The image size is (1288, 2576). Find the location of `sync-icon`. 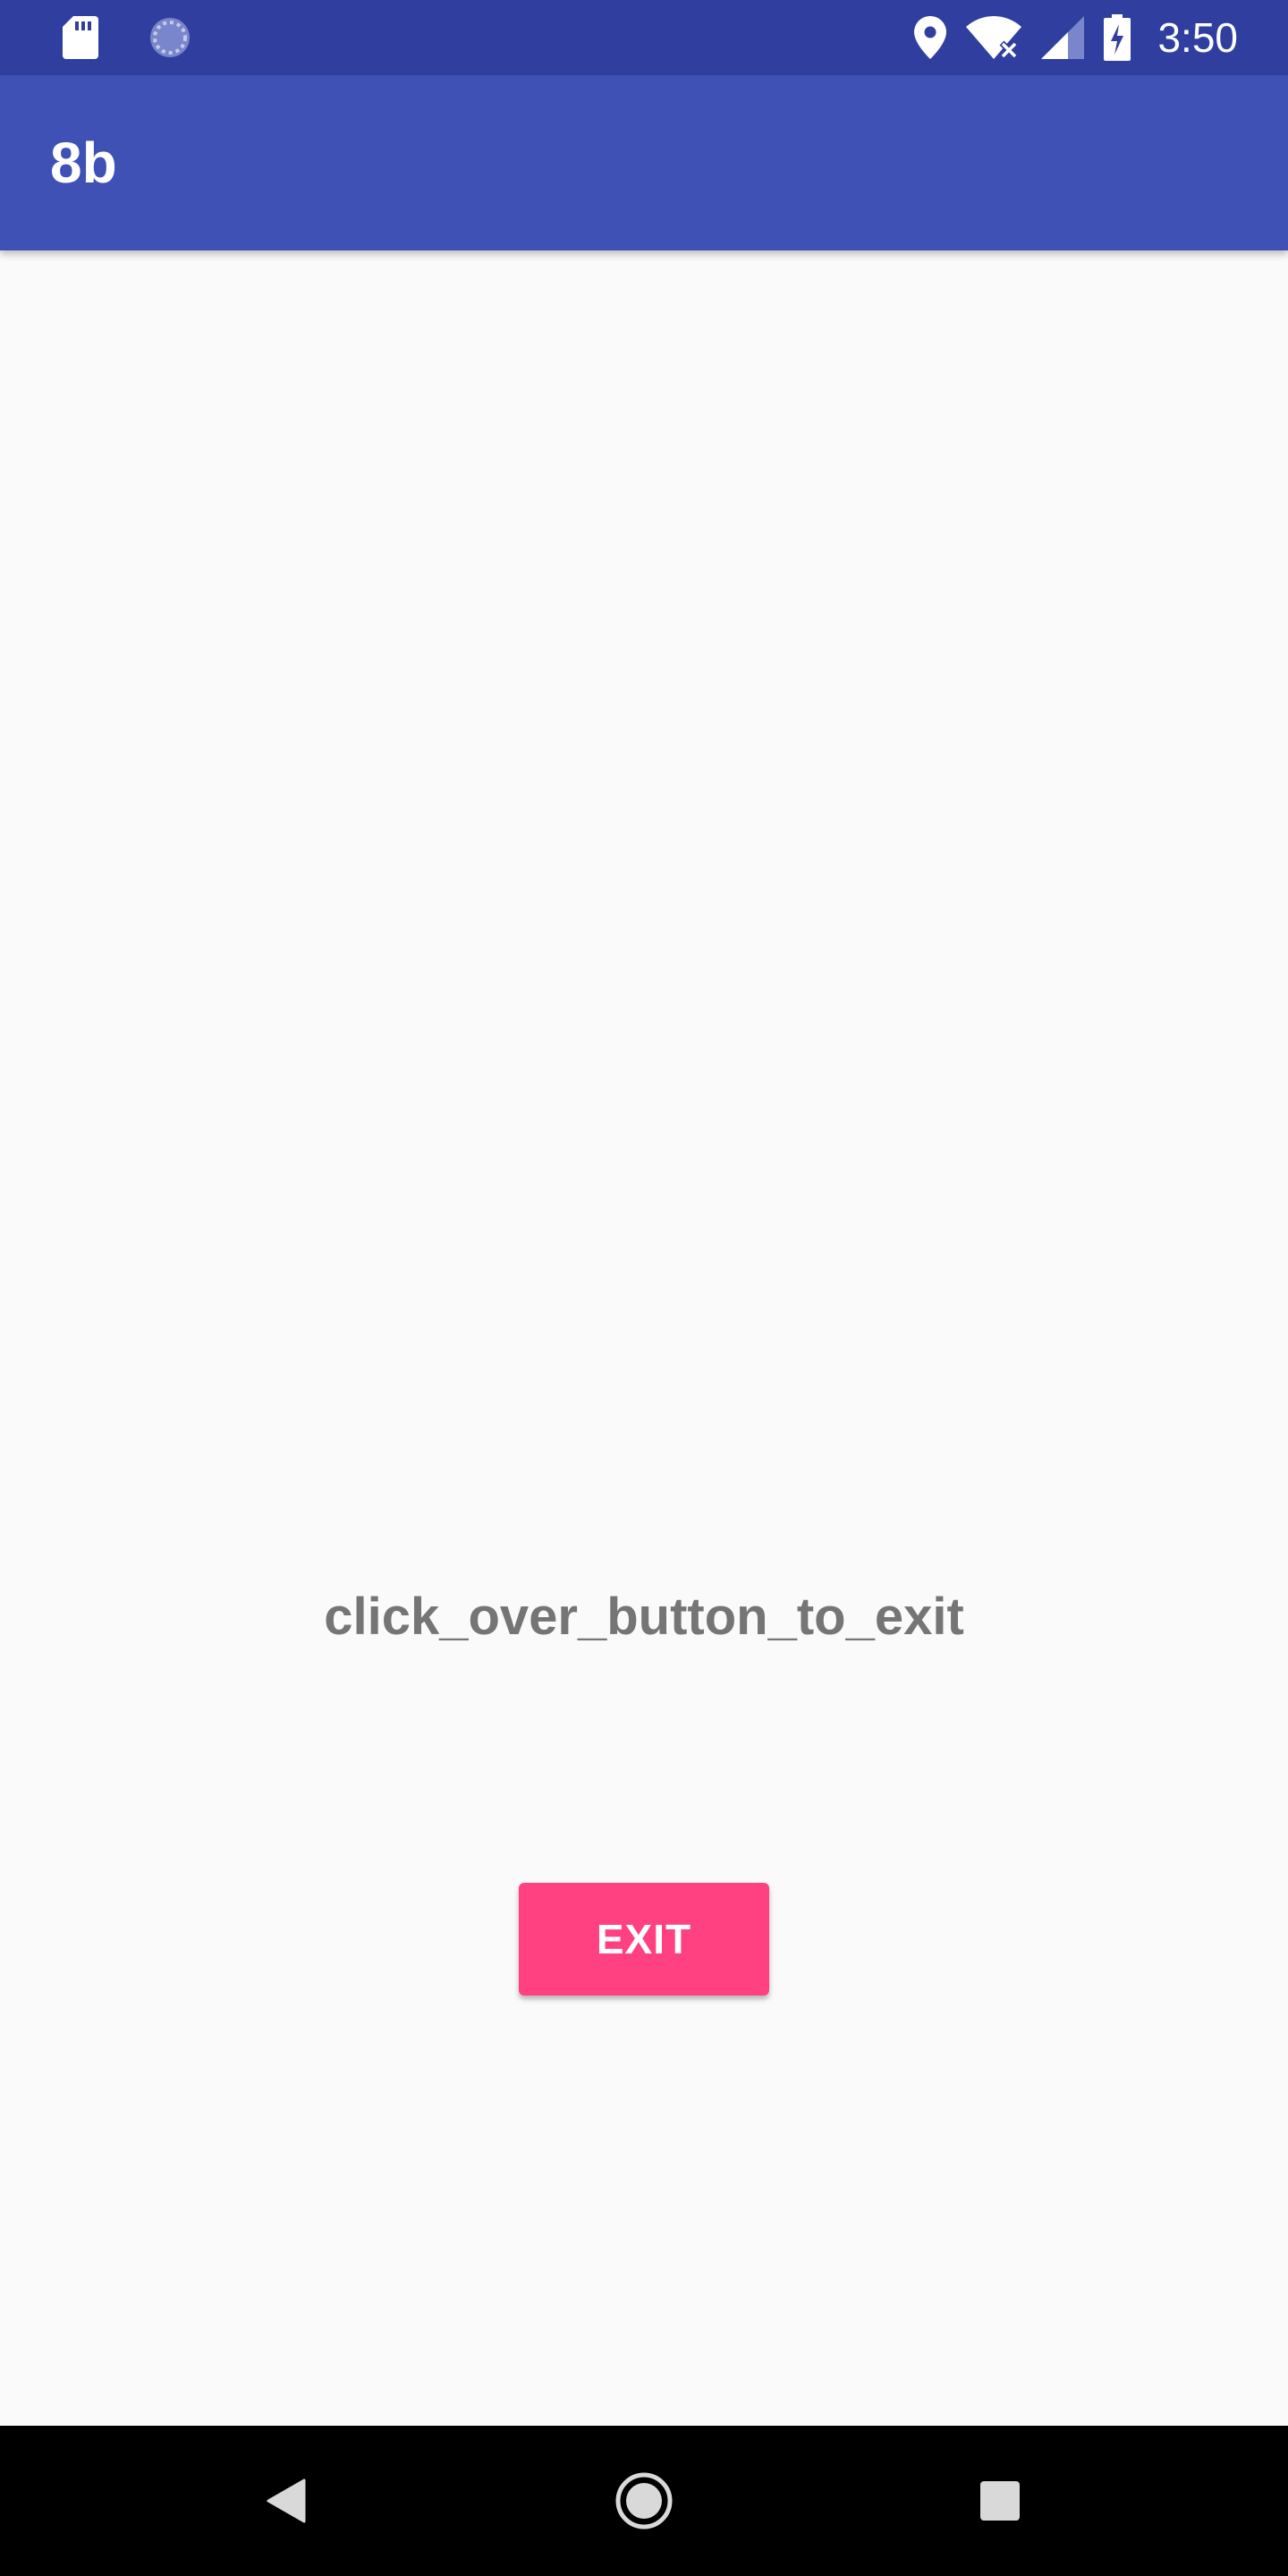

sync-icon is located at coordinates (170, 37).